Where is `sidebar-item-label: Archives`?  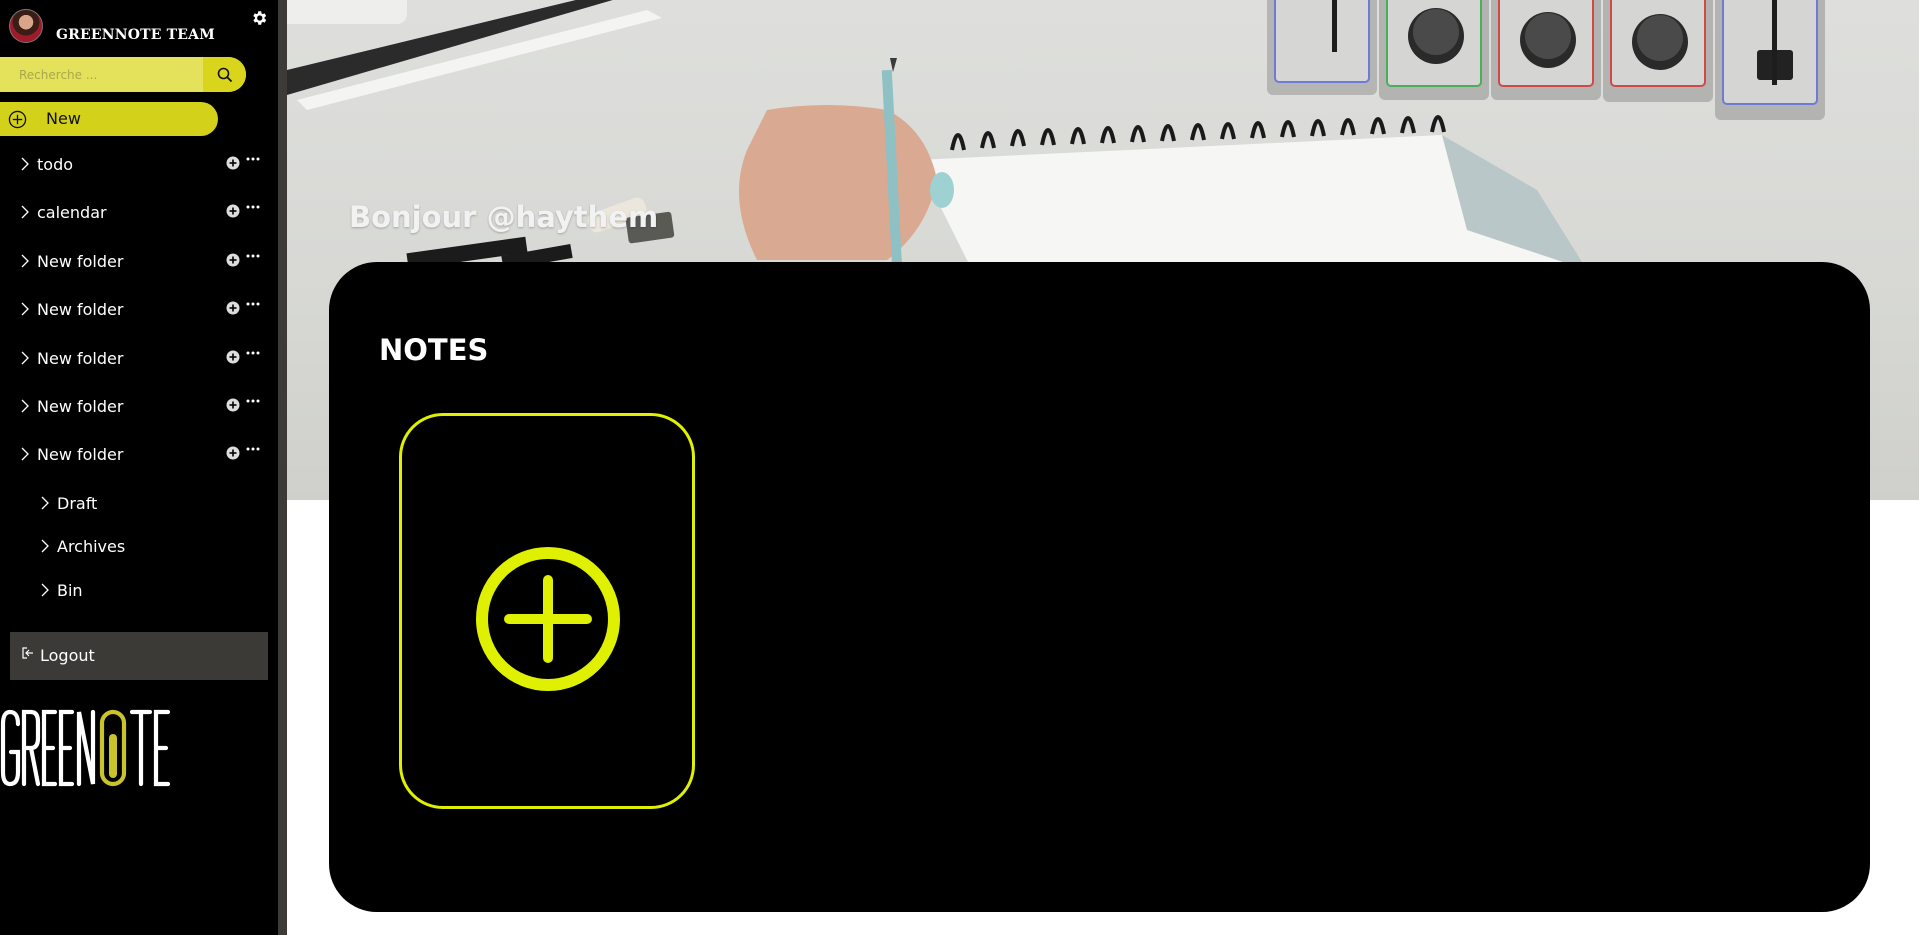 sidebar-item-label: Archives is located at coordinates (91, 546).